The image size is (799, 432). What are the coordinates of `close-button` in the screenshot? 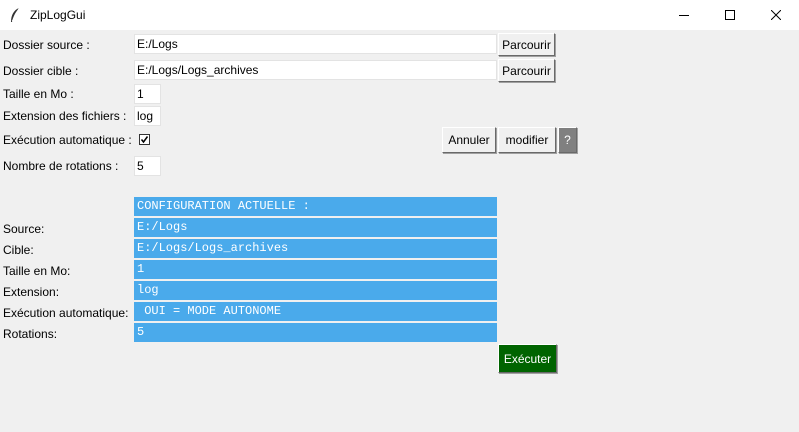 It's located at (776, 15).